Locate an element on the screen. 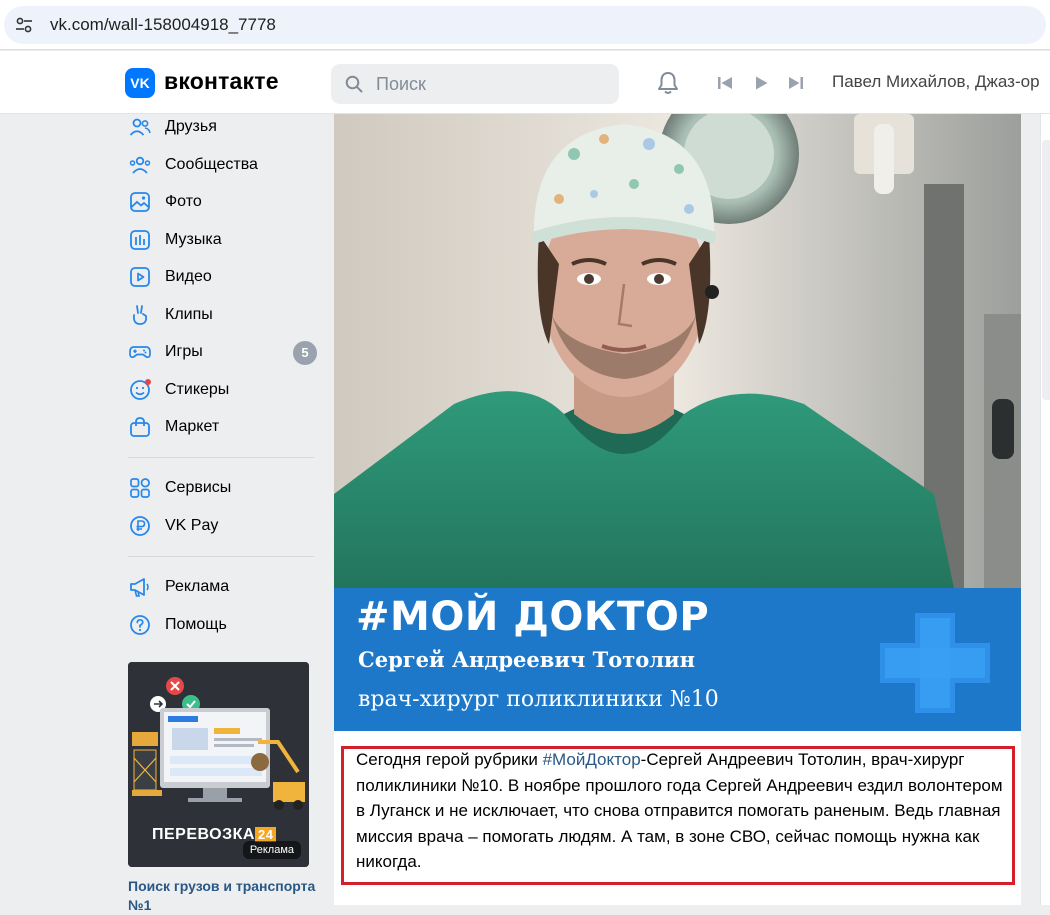 The height and width of the screenshot is (915, 1050). browser-address-bar: vk.com/wall-158004918_7778 is located at coordinates (525, 25).